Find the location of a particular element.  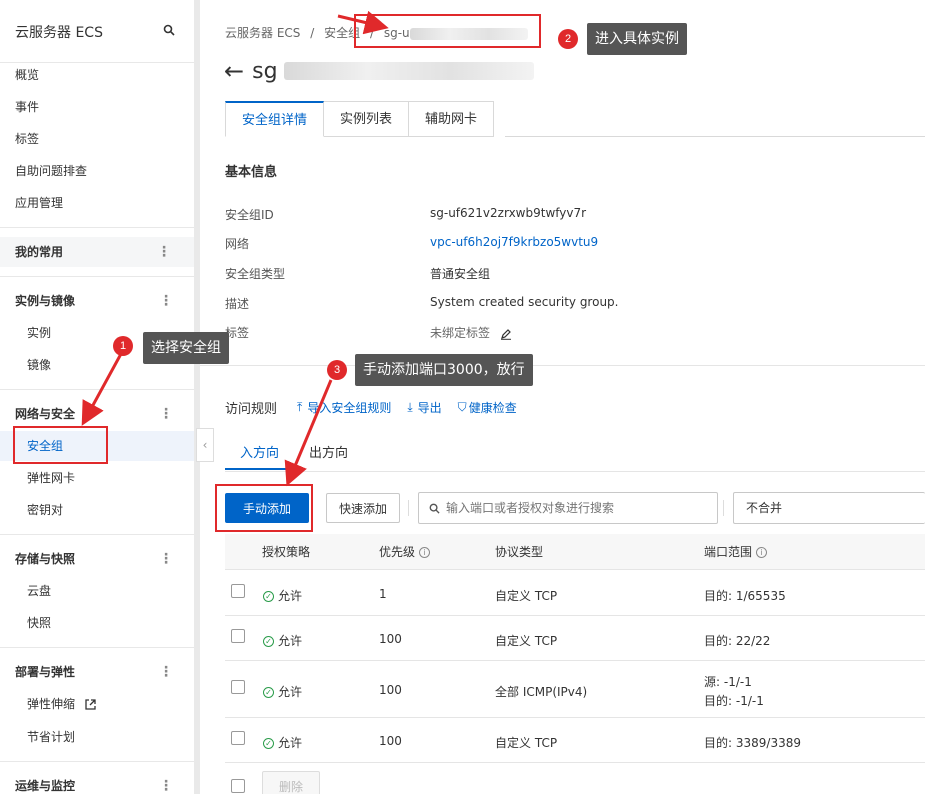

export-label: 导出 is located at coordinates (429, 408).